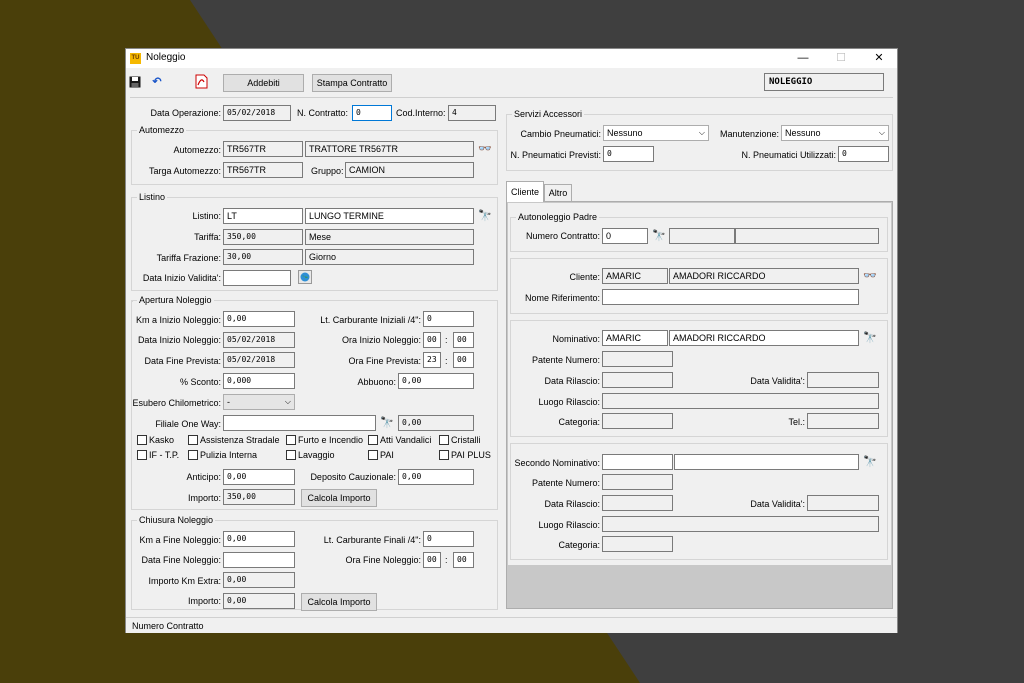 This screenshot has width=1024, height=683. What do you see at coordinates (299, 423) in the screenshot?
I see `filiale-field` at bounding box center [299, 423].